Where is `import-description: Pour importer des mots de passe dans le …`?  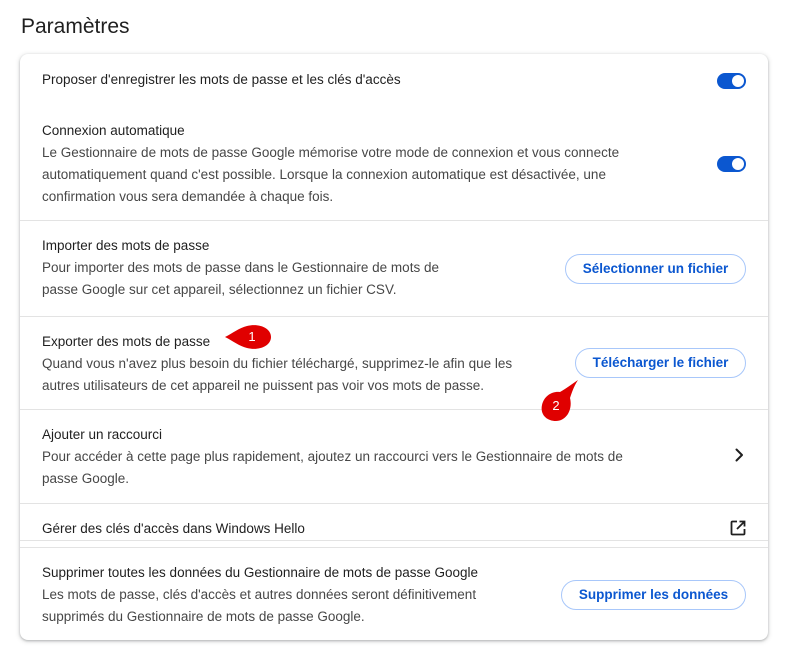
import-description: Pour importer des mots de passe dans le … is located at coordinates (282, 279).